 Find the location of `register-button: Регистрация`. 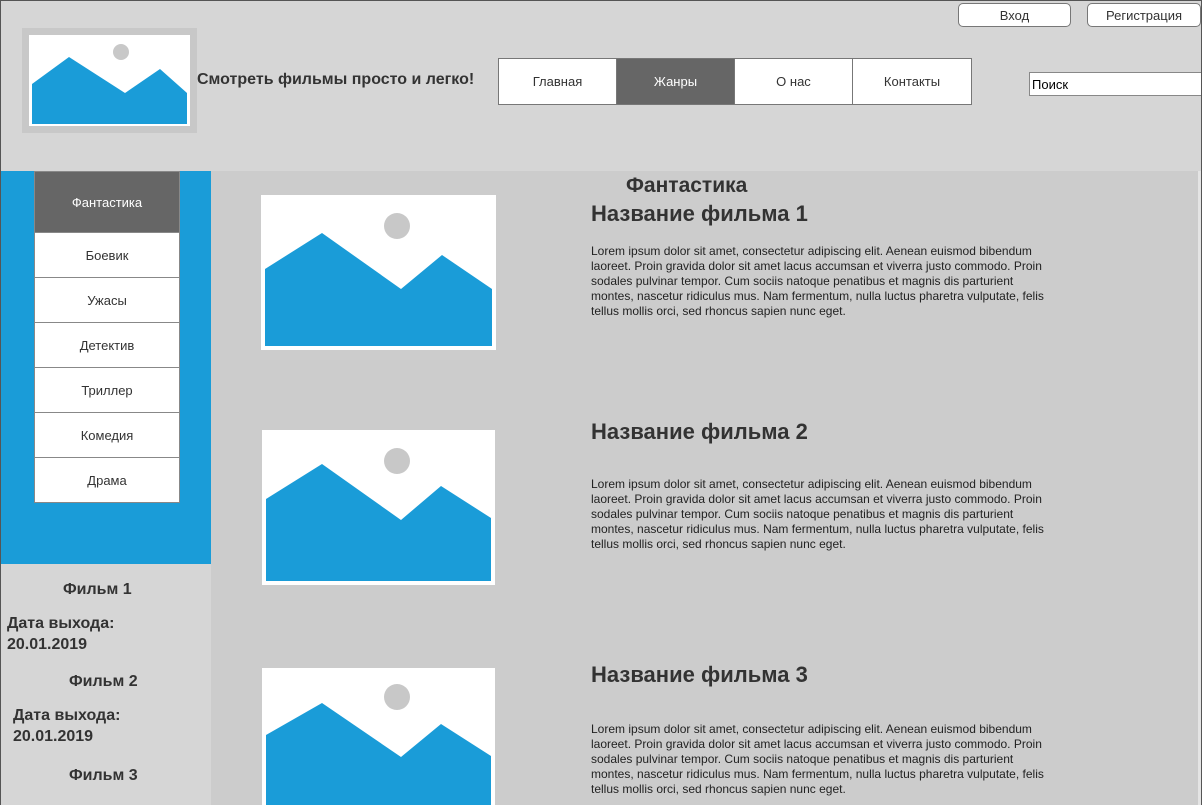

register-button: Регистрация is located at coordinates (1144, 15).